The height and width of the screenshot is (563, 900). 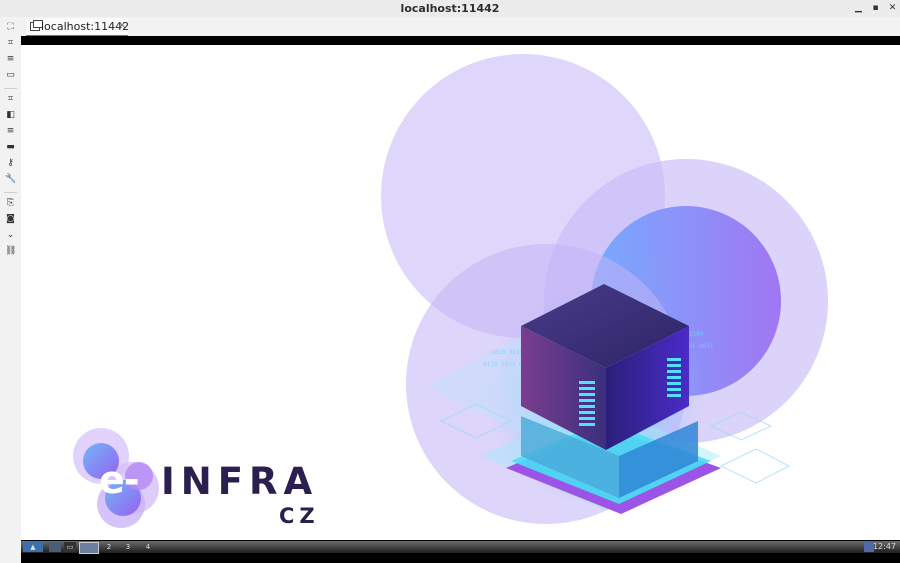 I want to click on camera-icon: ◙, so click(x=10, y=219).